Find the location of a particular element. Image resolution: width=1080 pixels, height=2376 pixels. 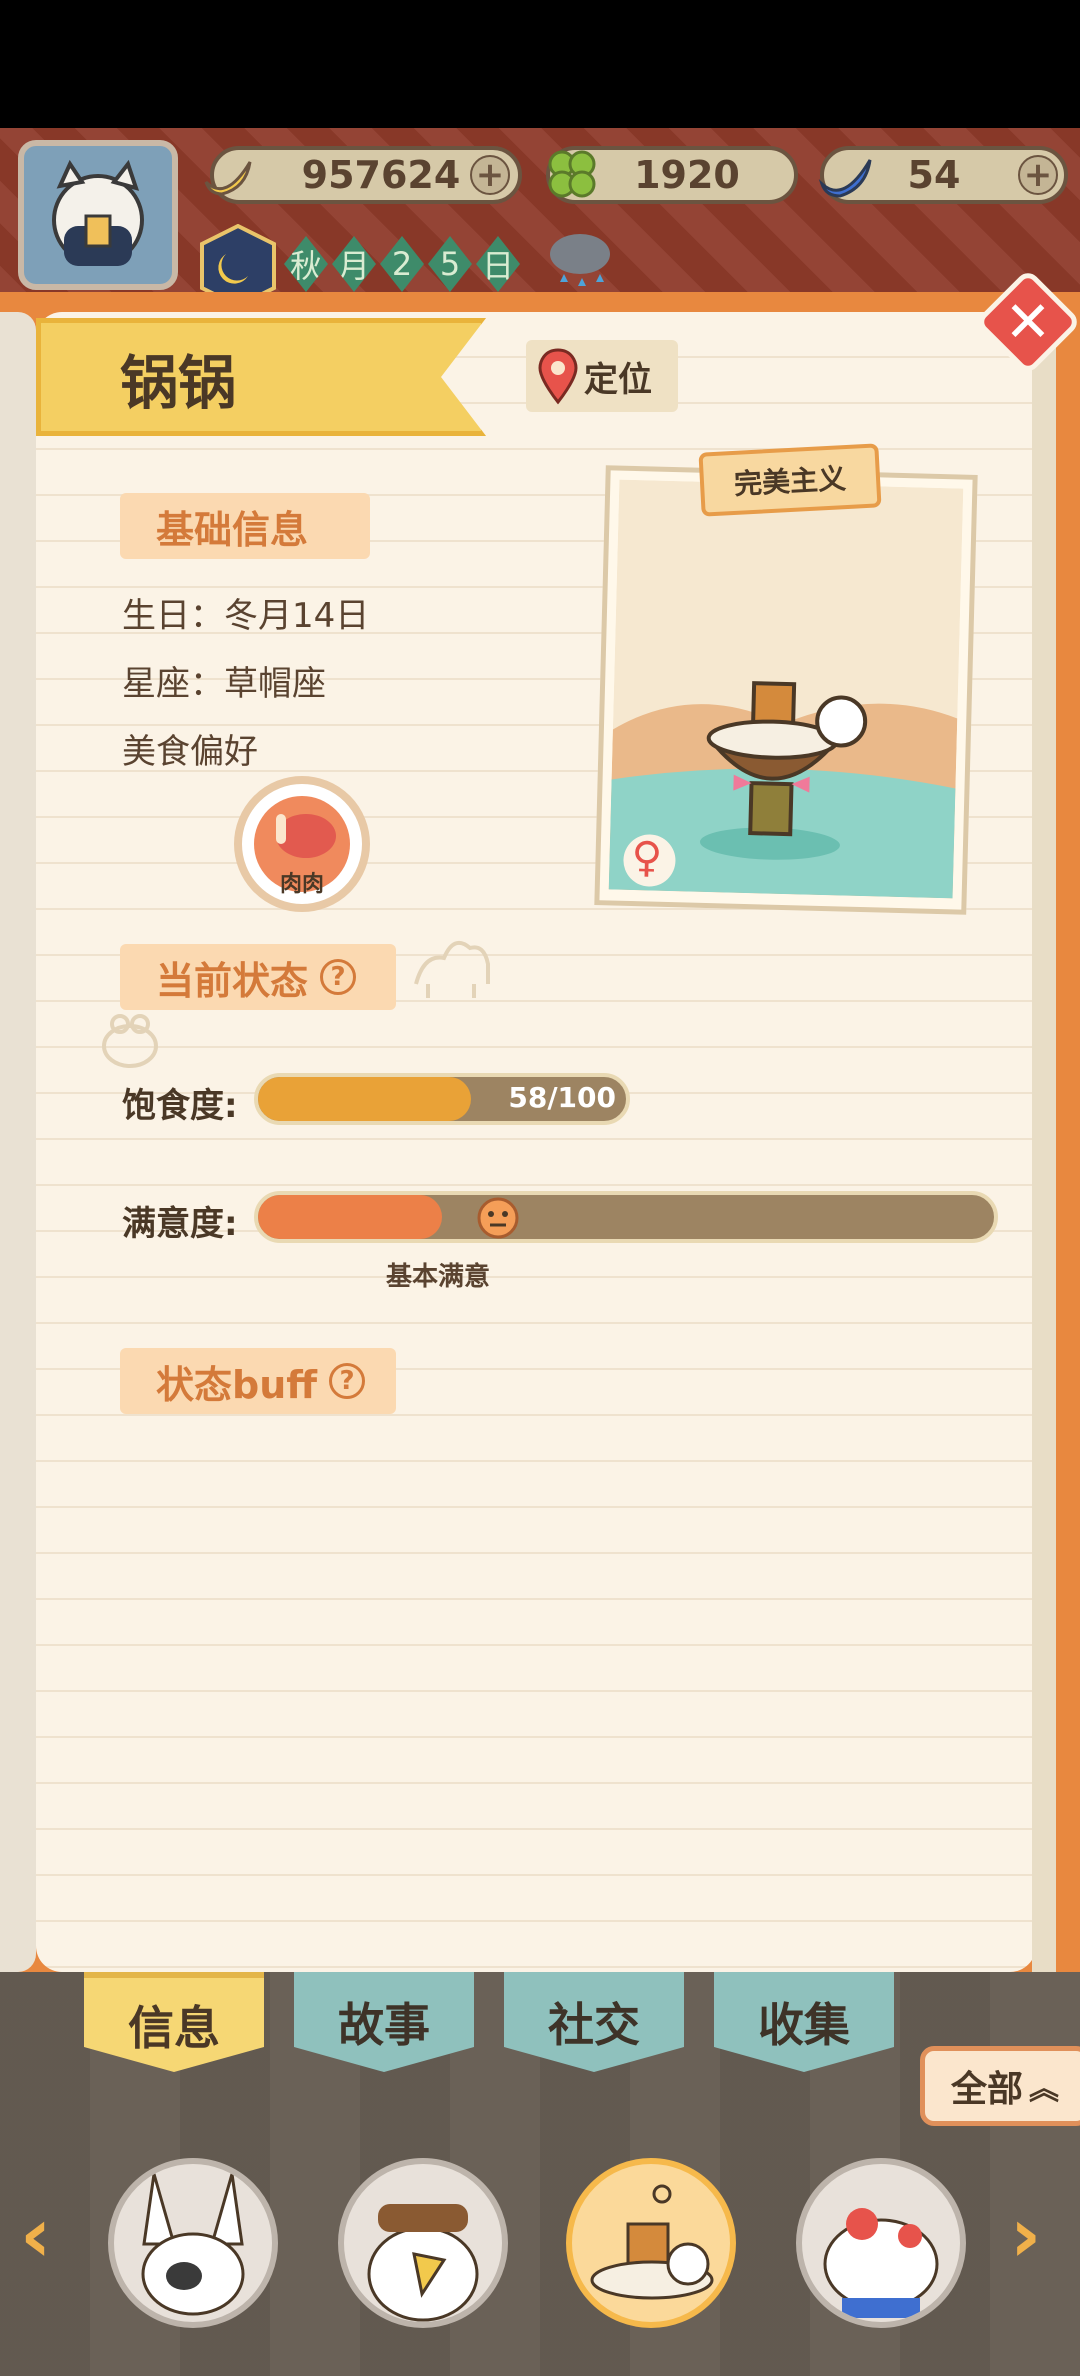

close-icon: ✕ is located at coordinates (1028, 322).